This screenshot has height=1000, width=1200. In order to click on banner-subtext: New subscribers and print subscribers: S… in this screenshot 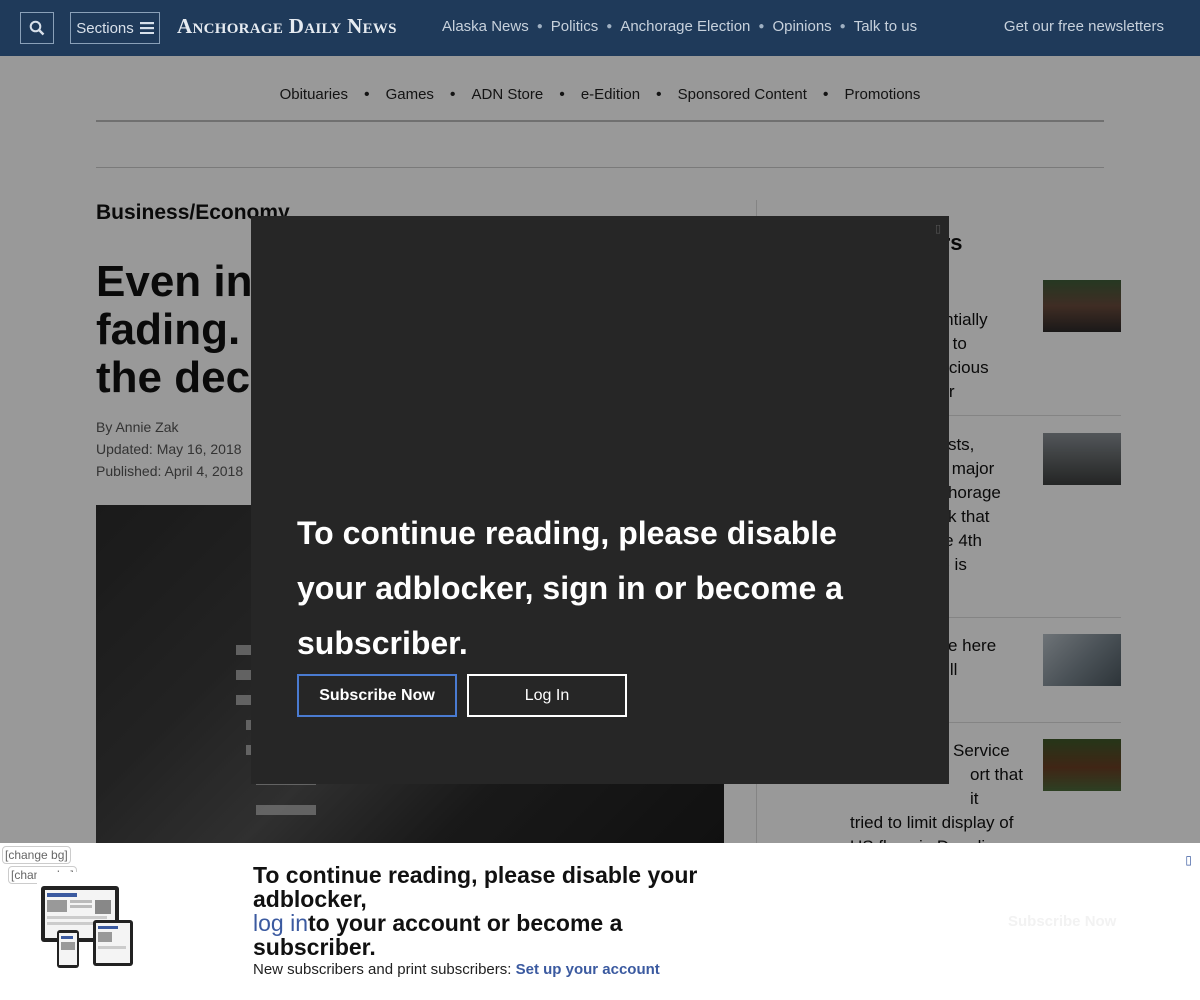, I will do `click(456, 969)`.